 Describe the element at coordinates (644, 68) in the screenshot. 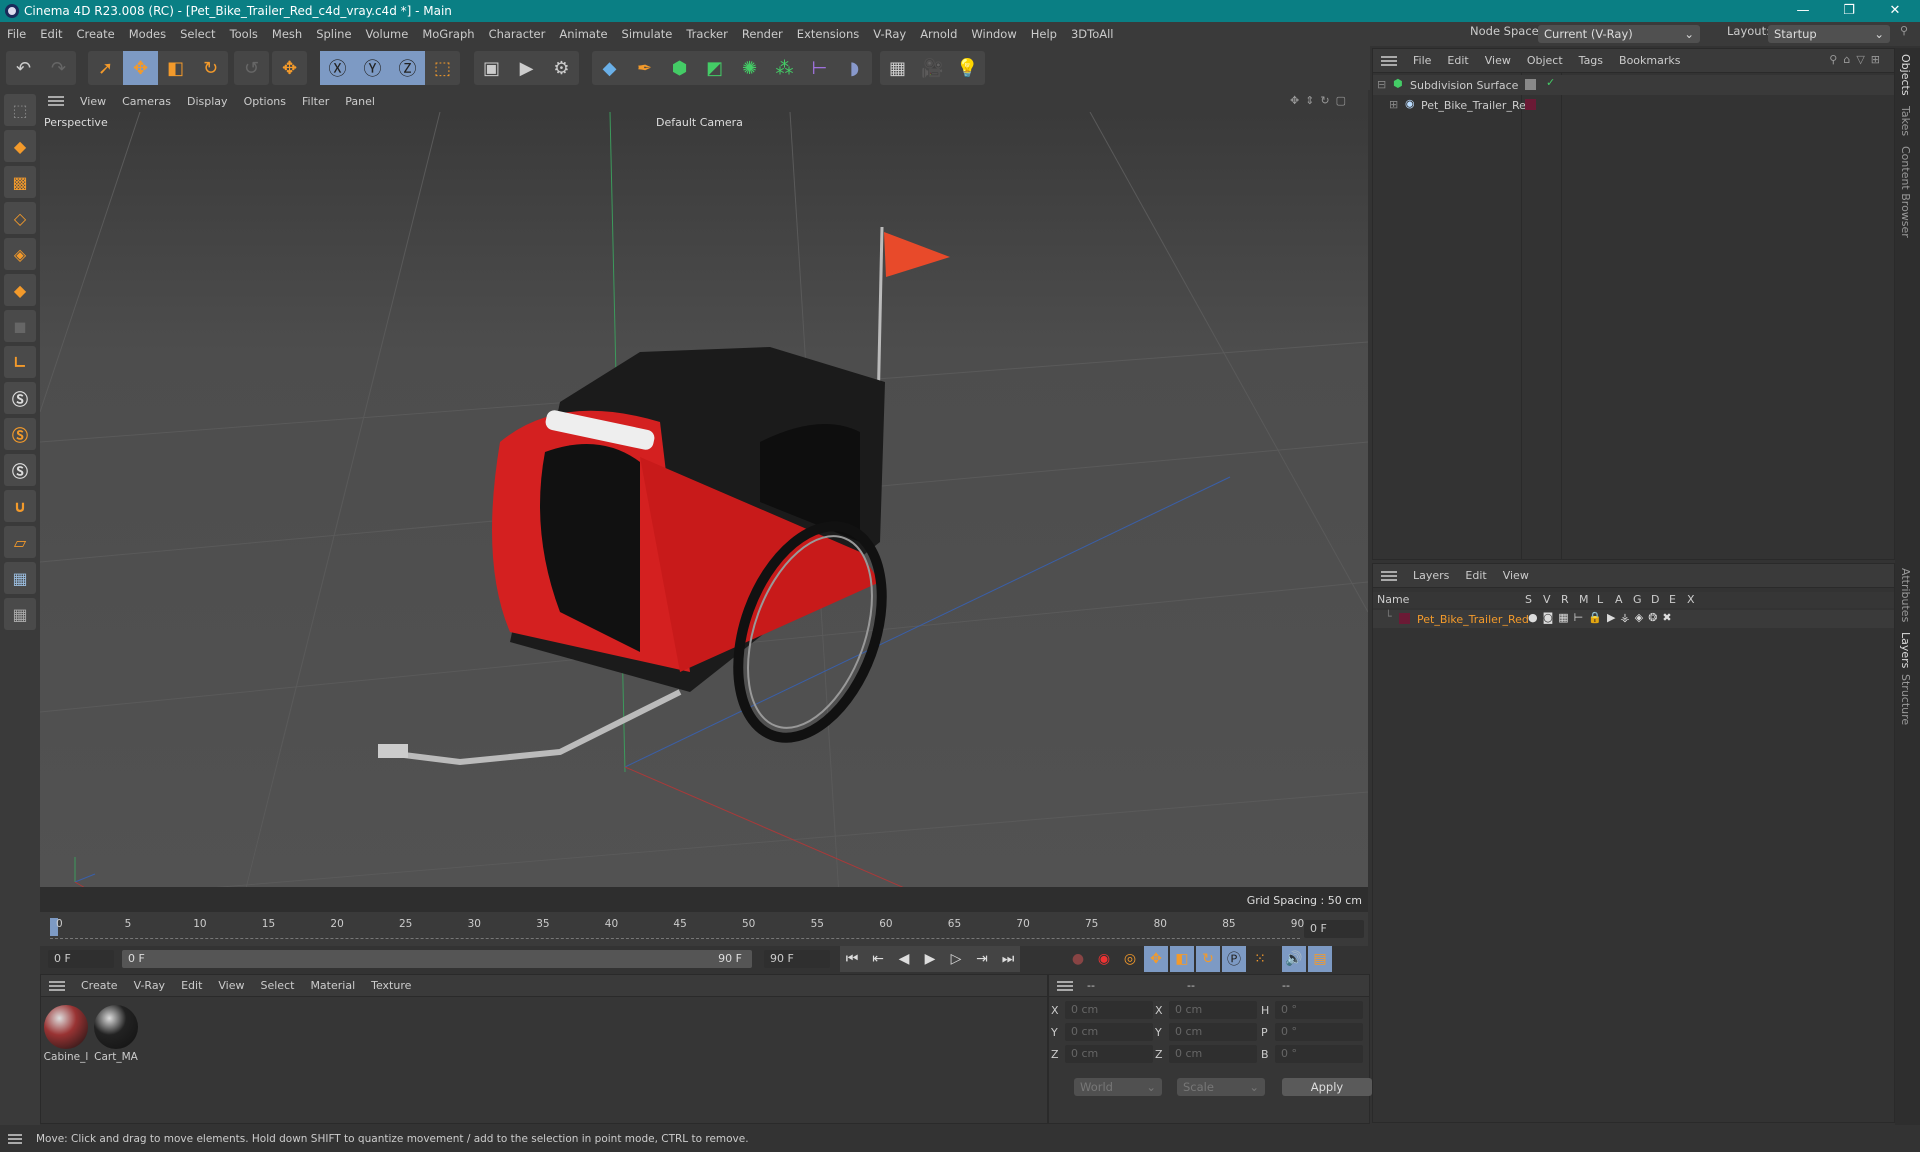

I see `pen-icon: ✒` at that location.